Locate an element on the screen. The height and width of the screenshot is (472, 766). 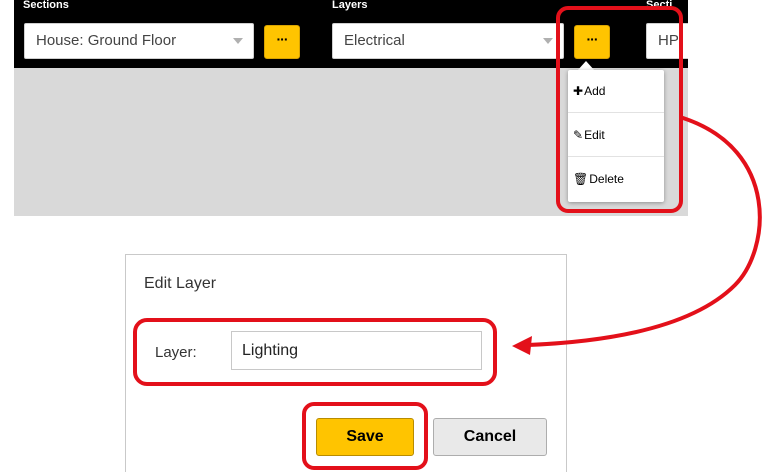
menu-item-add: ✚Add is located at coordinates (616, 91).